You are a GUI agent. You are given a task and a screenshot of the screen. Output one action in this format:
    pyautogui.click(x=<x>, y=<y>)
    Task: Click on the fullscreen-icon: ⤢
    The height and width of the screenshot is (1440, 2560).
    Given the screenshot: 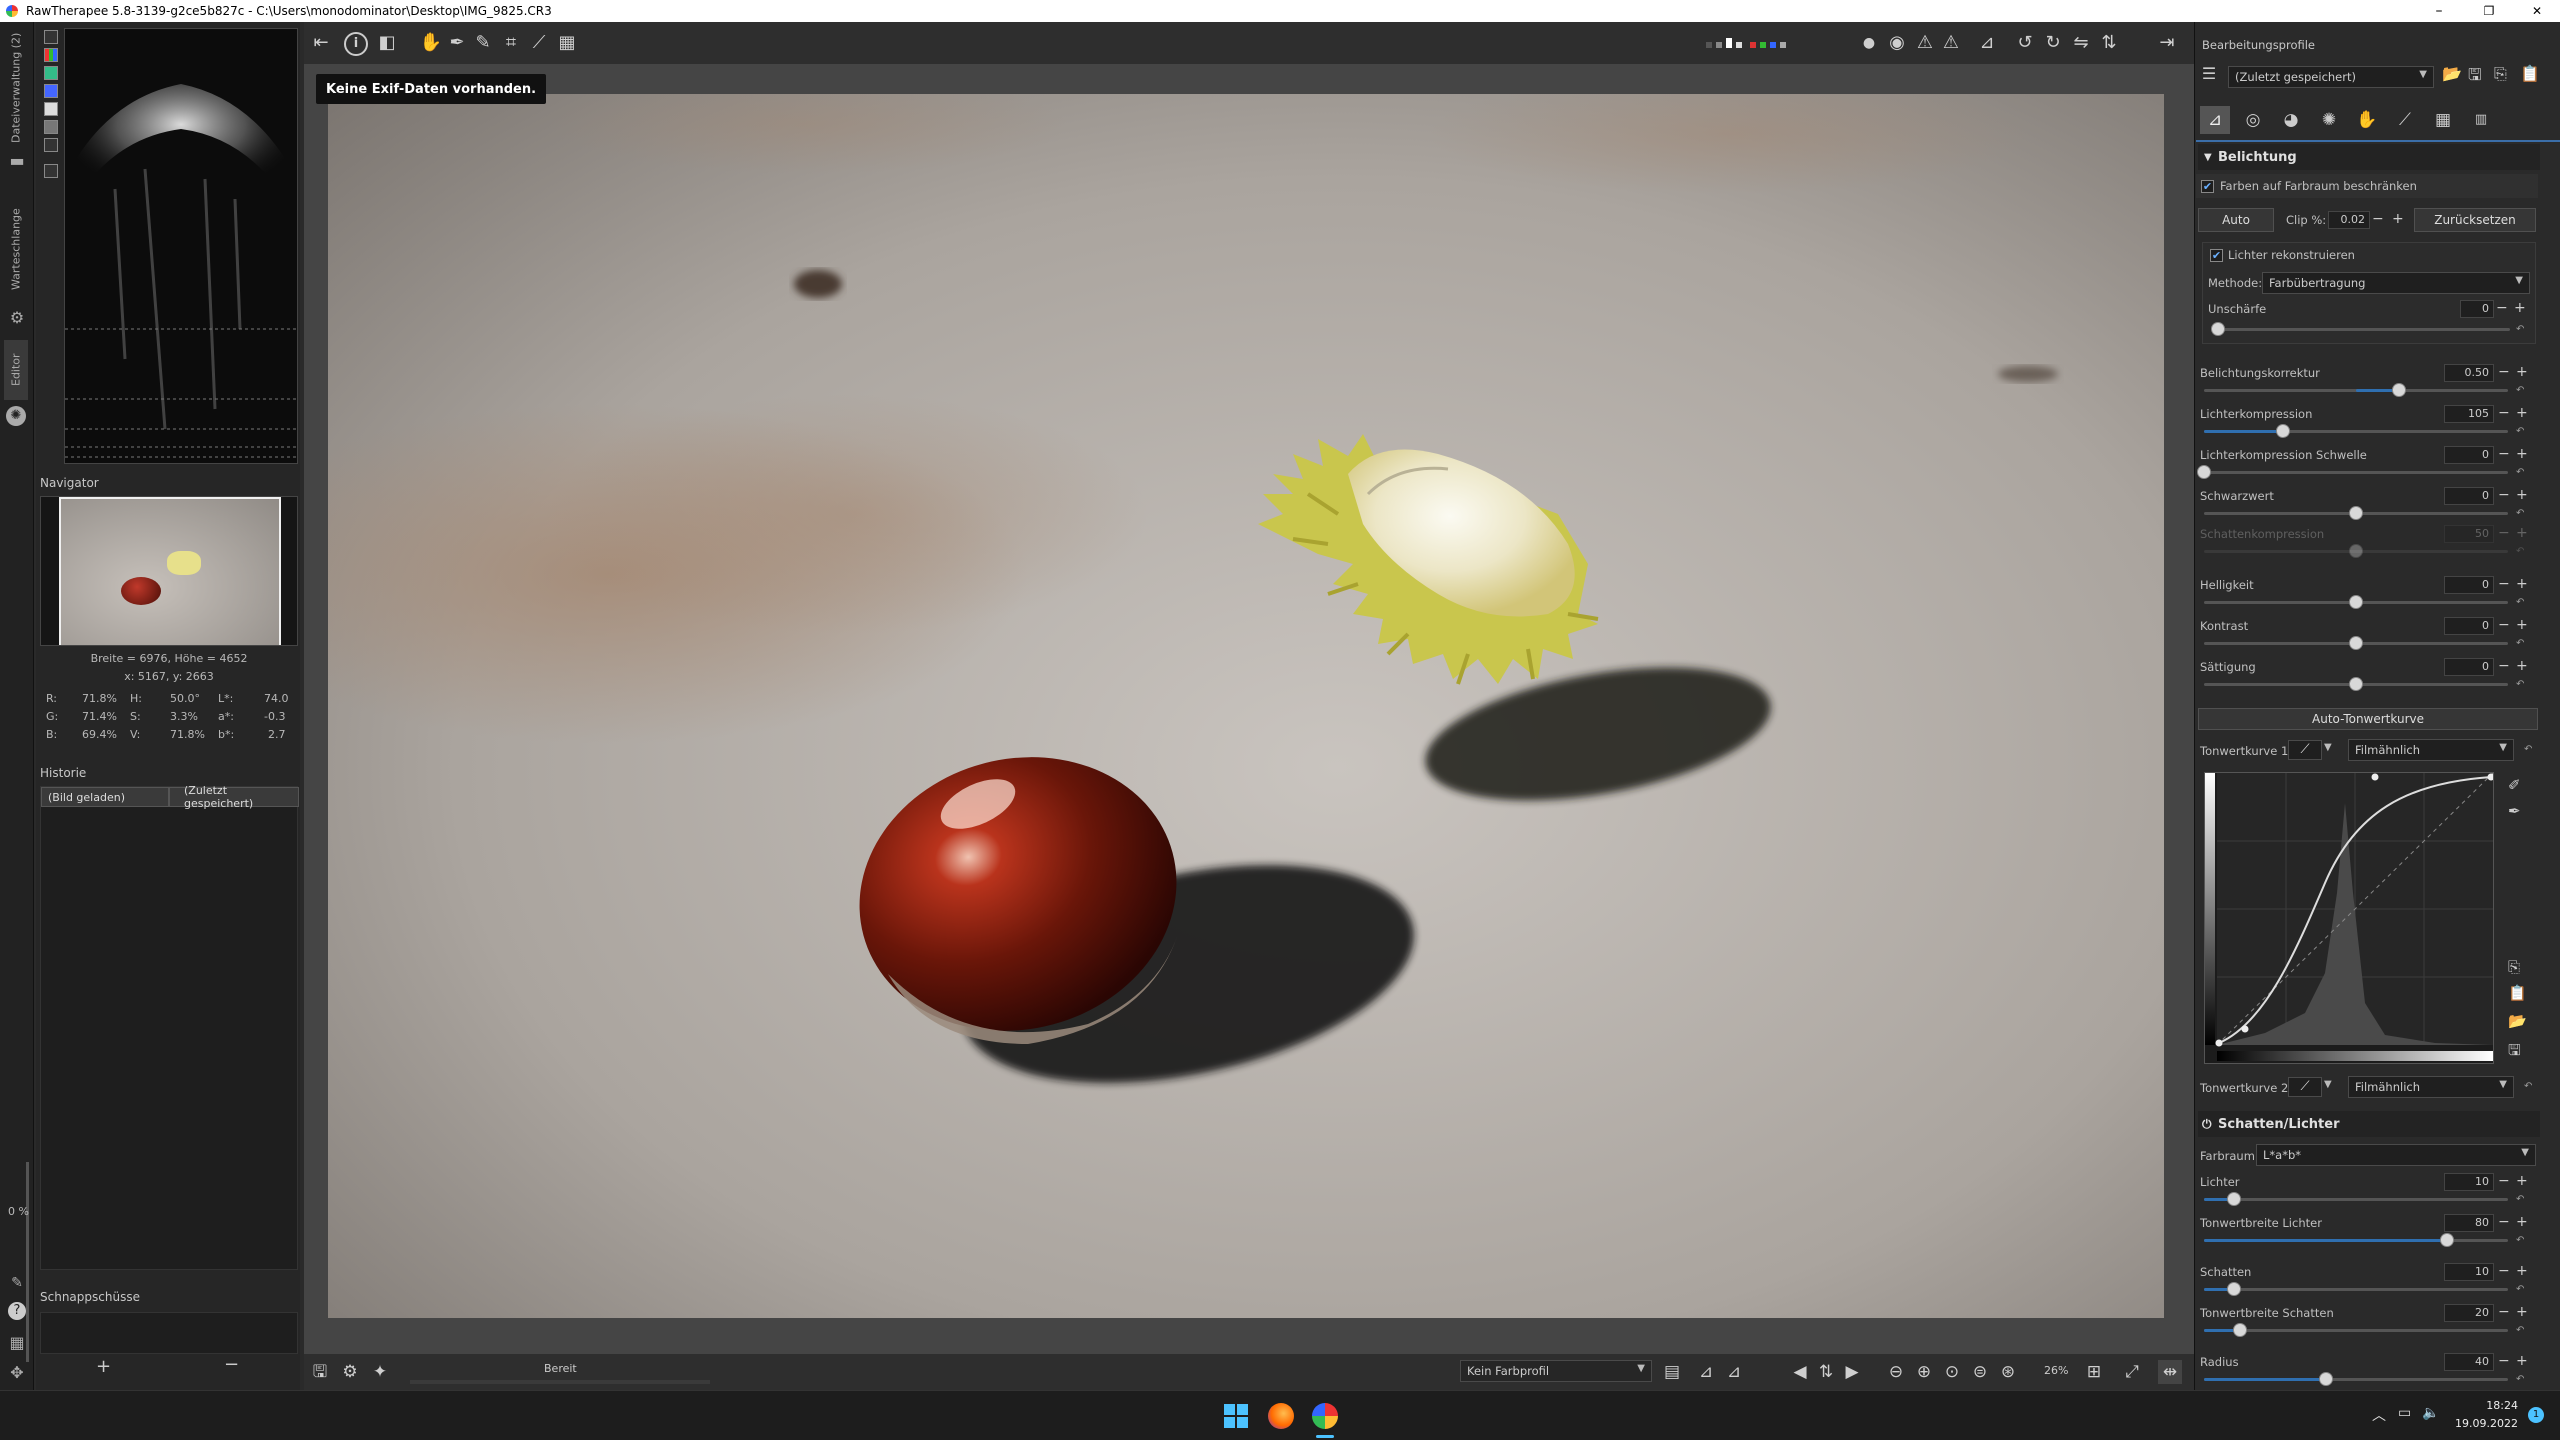 What is the action you would take?
    pyautogui.click(x=2132, y=1372)
    